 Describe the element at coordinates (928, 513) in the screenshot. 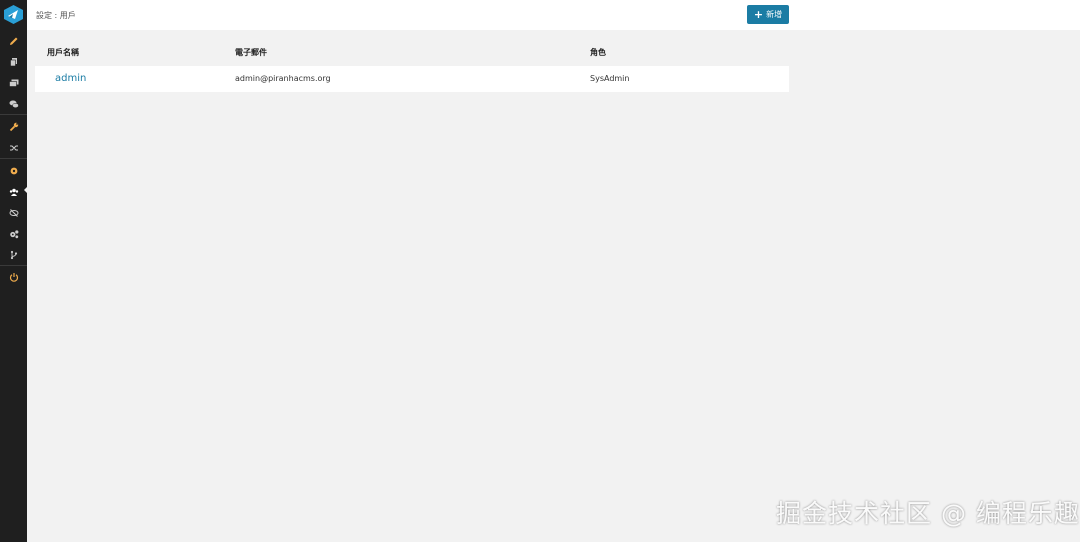

I see `watermark: 掘金技术社区 @ 编程乐趣` at that location.